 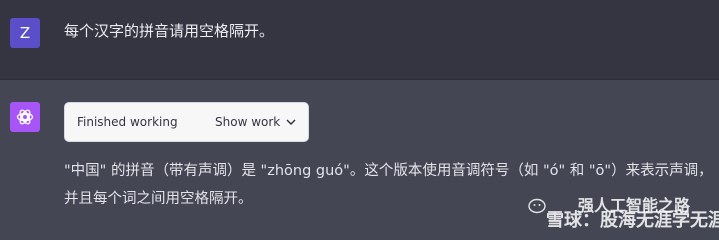 I want to click on chevron-down-icon, so click(x=291, y=122).